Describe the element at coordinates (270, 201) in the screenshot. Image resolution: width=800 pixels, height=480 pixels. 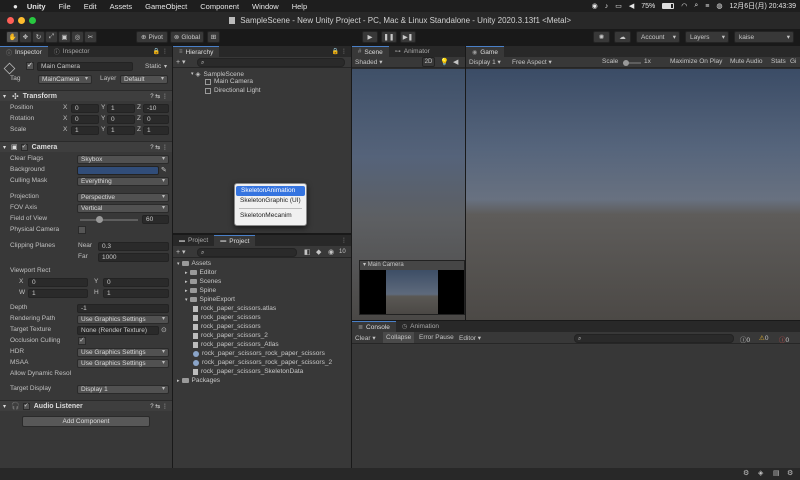
I see `popup-item-skeleton-graphic: SkeletonGraphic (UI)` at that location.